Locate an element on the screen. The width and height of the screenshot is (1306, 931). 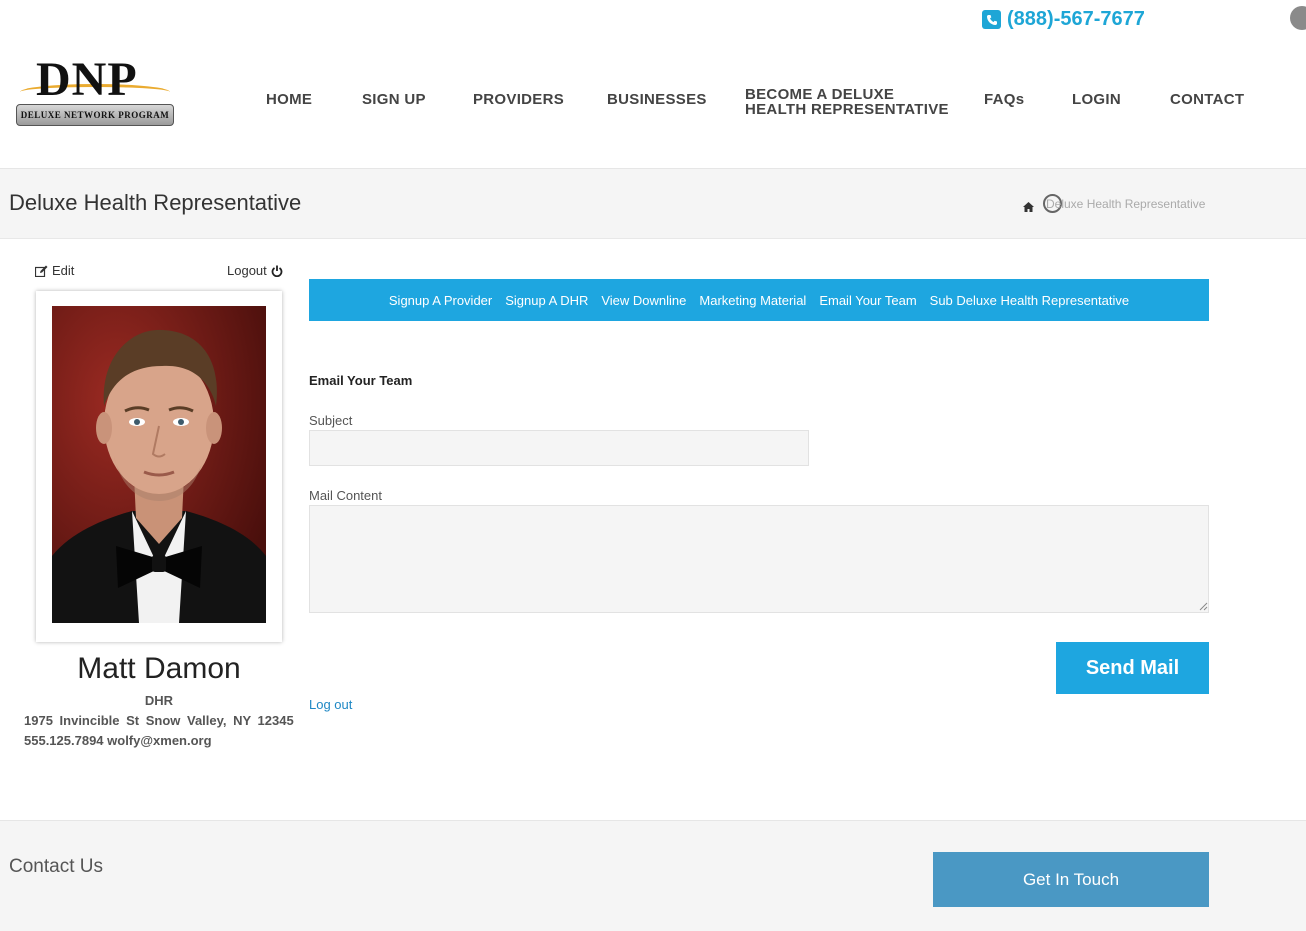
tab-marketing-material: Marketing Material is located at coordinates (752, 300).